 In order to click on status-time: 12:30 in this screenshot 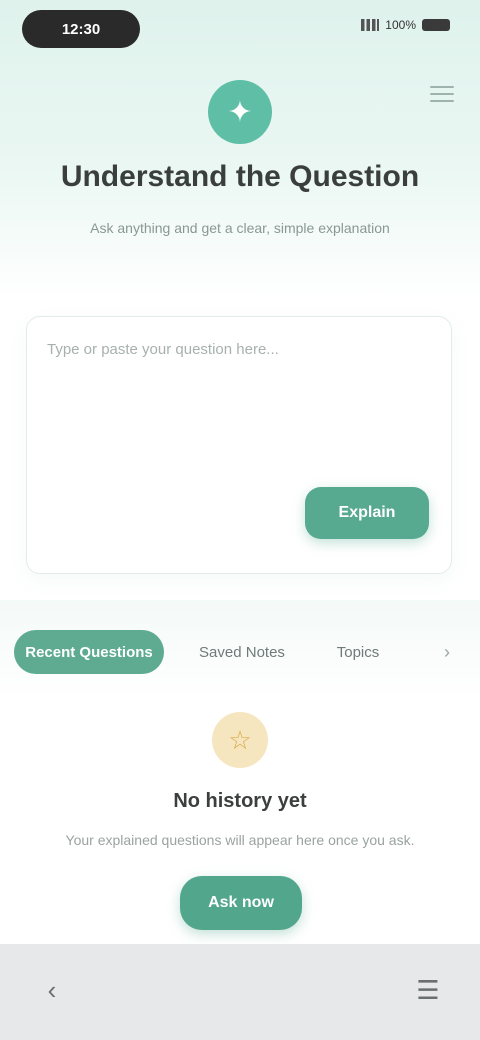, I will do `click(81, 29)`.